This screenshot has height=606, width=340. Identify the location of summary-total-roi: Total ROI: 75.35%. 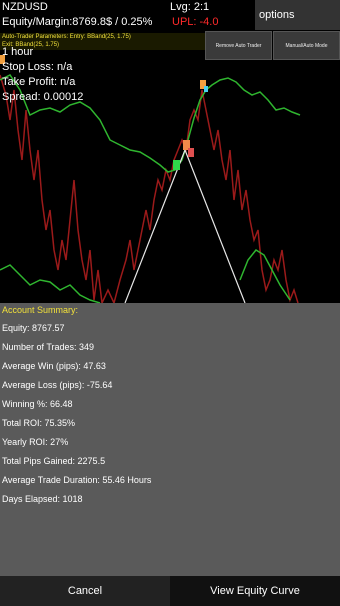
(39, 423).